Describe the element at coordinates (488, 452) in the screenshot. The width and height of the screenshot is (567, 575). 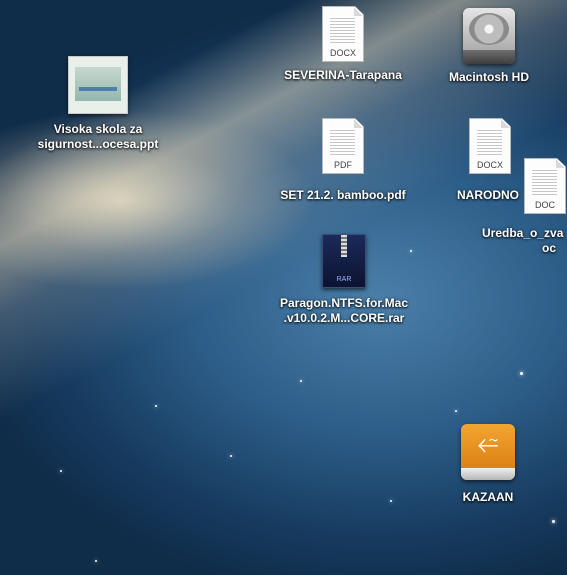
I see `usb-drive-icon: ⭉` at that location.